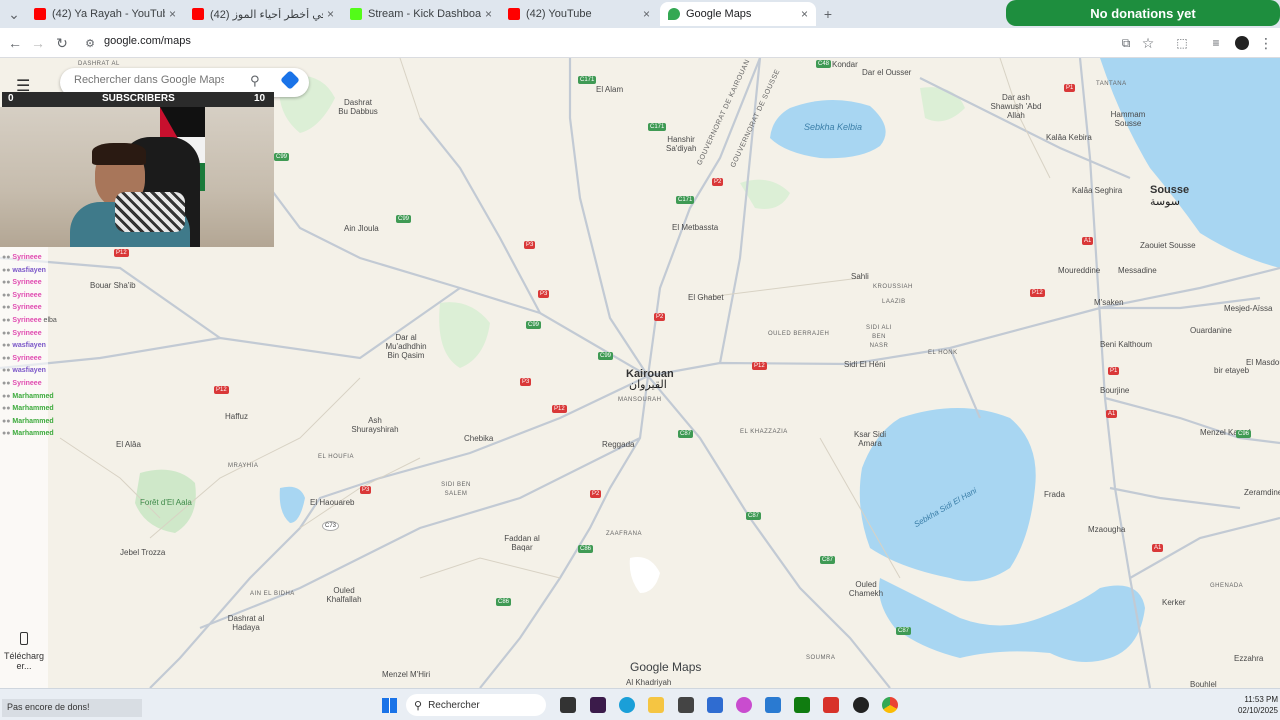 The image size is (1280, 720). What do you see at coordinates (1107, 529) in the screenshot?
I see `label-mzaougha: Mzaougha` at bounding box center [1107, 529].